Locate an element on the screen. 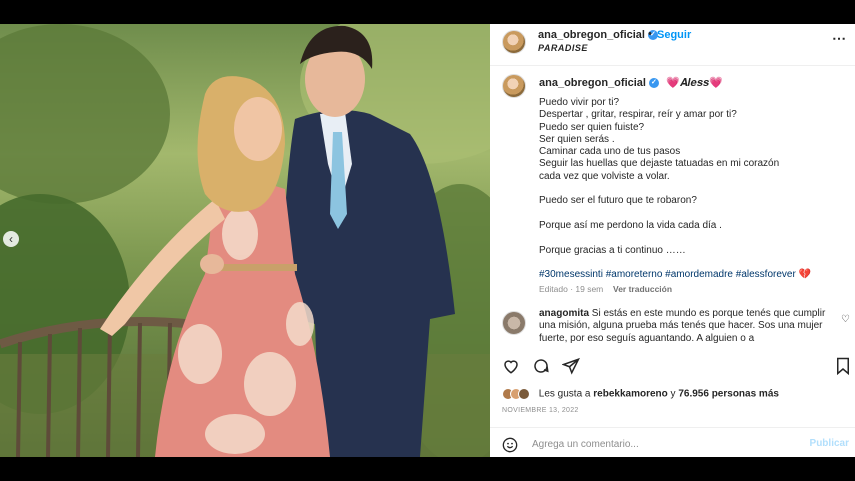  verified-badge-icon: ✓ is located at coordinates (653, 83).